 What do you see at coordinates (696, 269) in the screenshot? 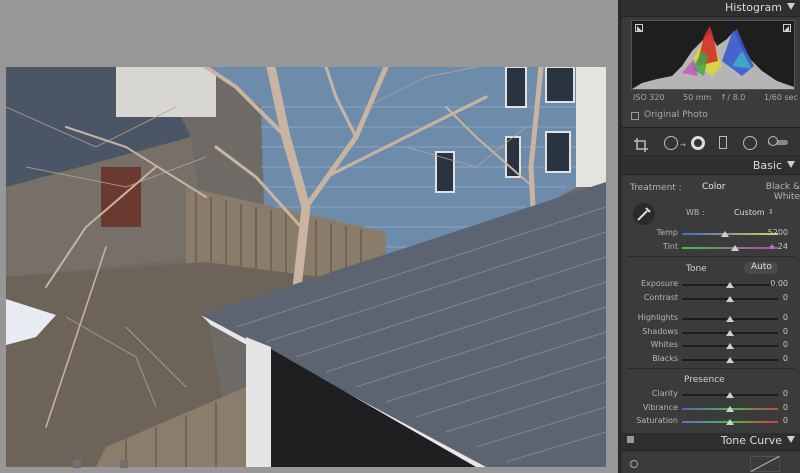
I see `tone-title: Tone` at bounding box center [696, 269].